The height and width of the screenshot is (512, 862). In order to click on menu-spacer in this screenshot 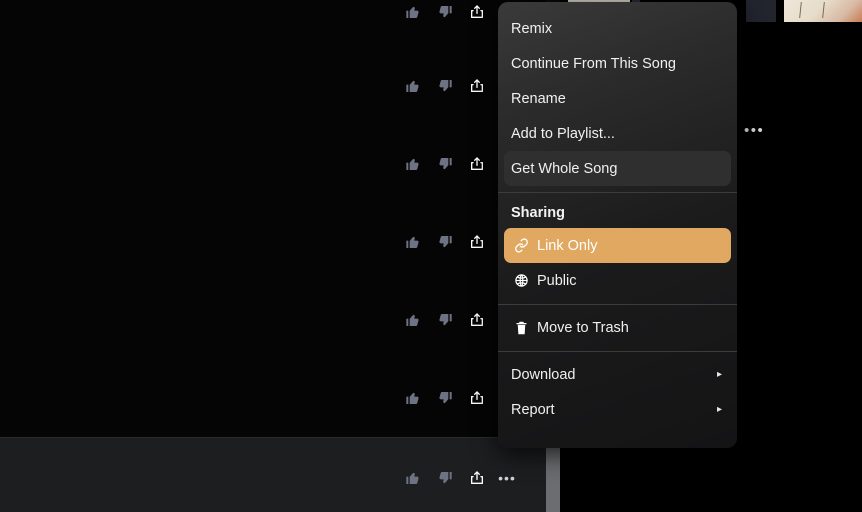, I will do `click(617, 7)`.